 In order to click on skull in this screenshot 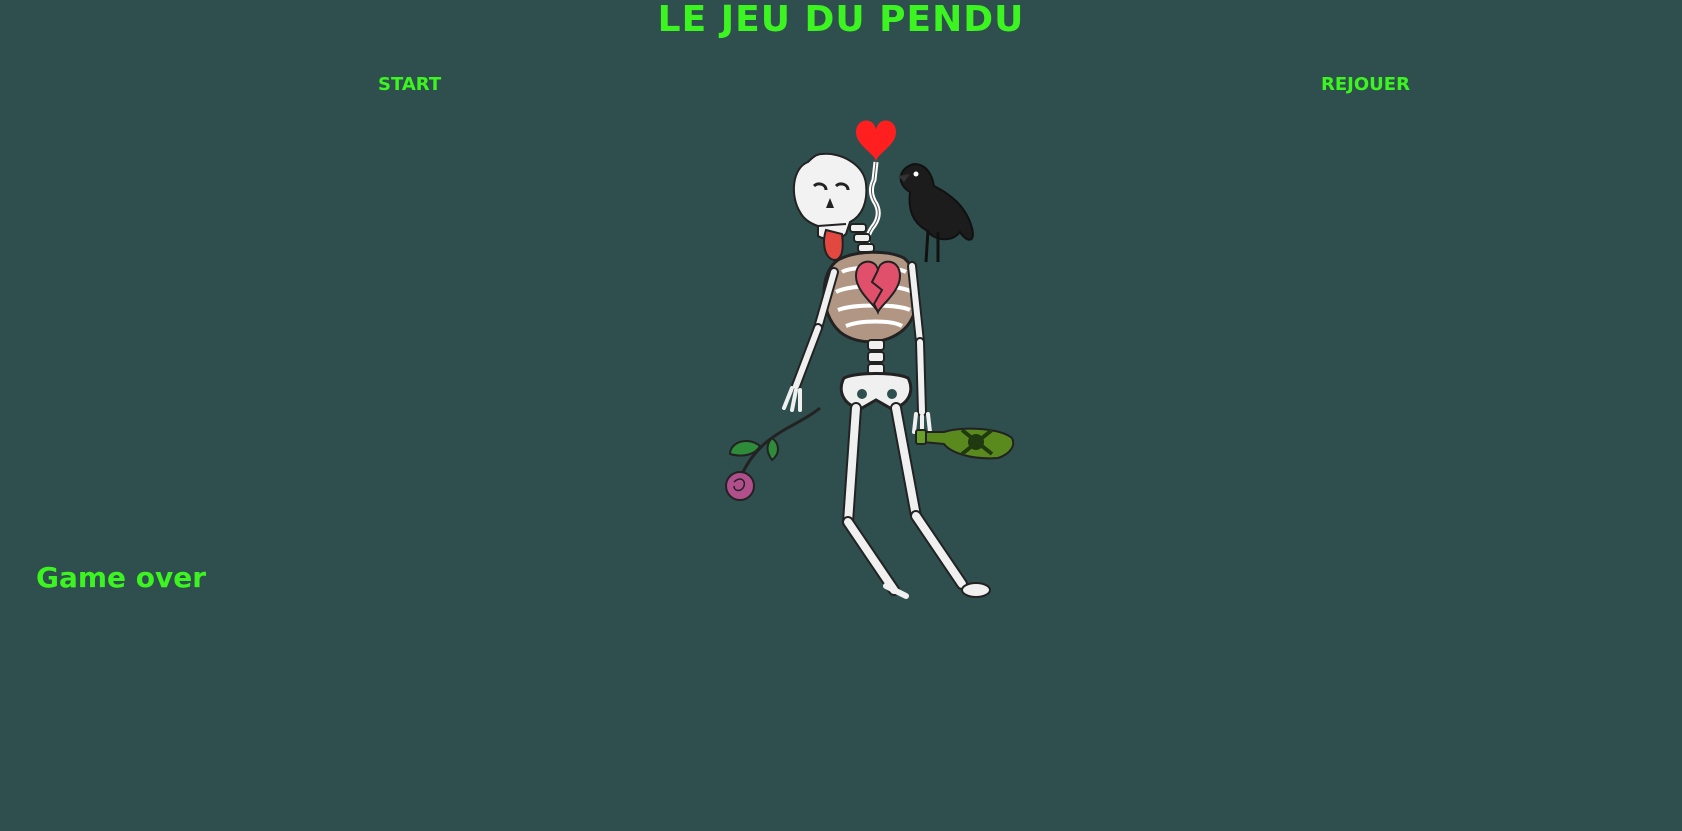, I will do `click(830, 207)`.